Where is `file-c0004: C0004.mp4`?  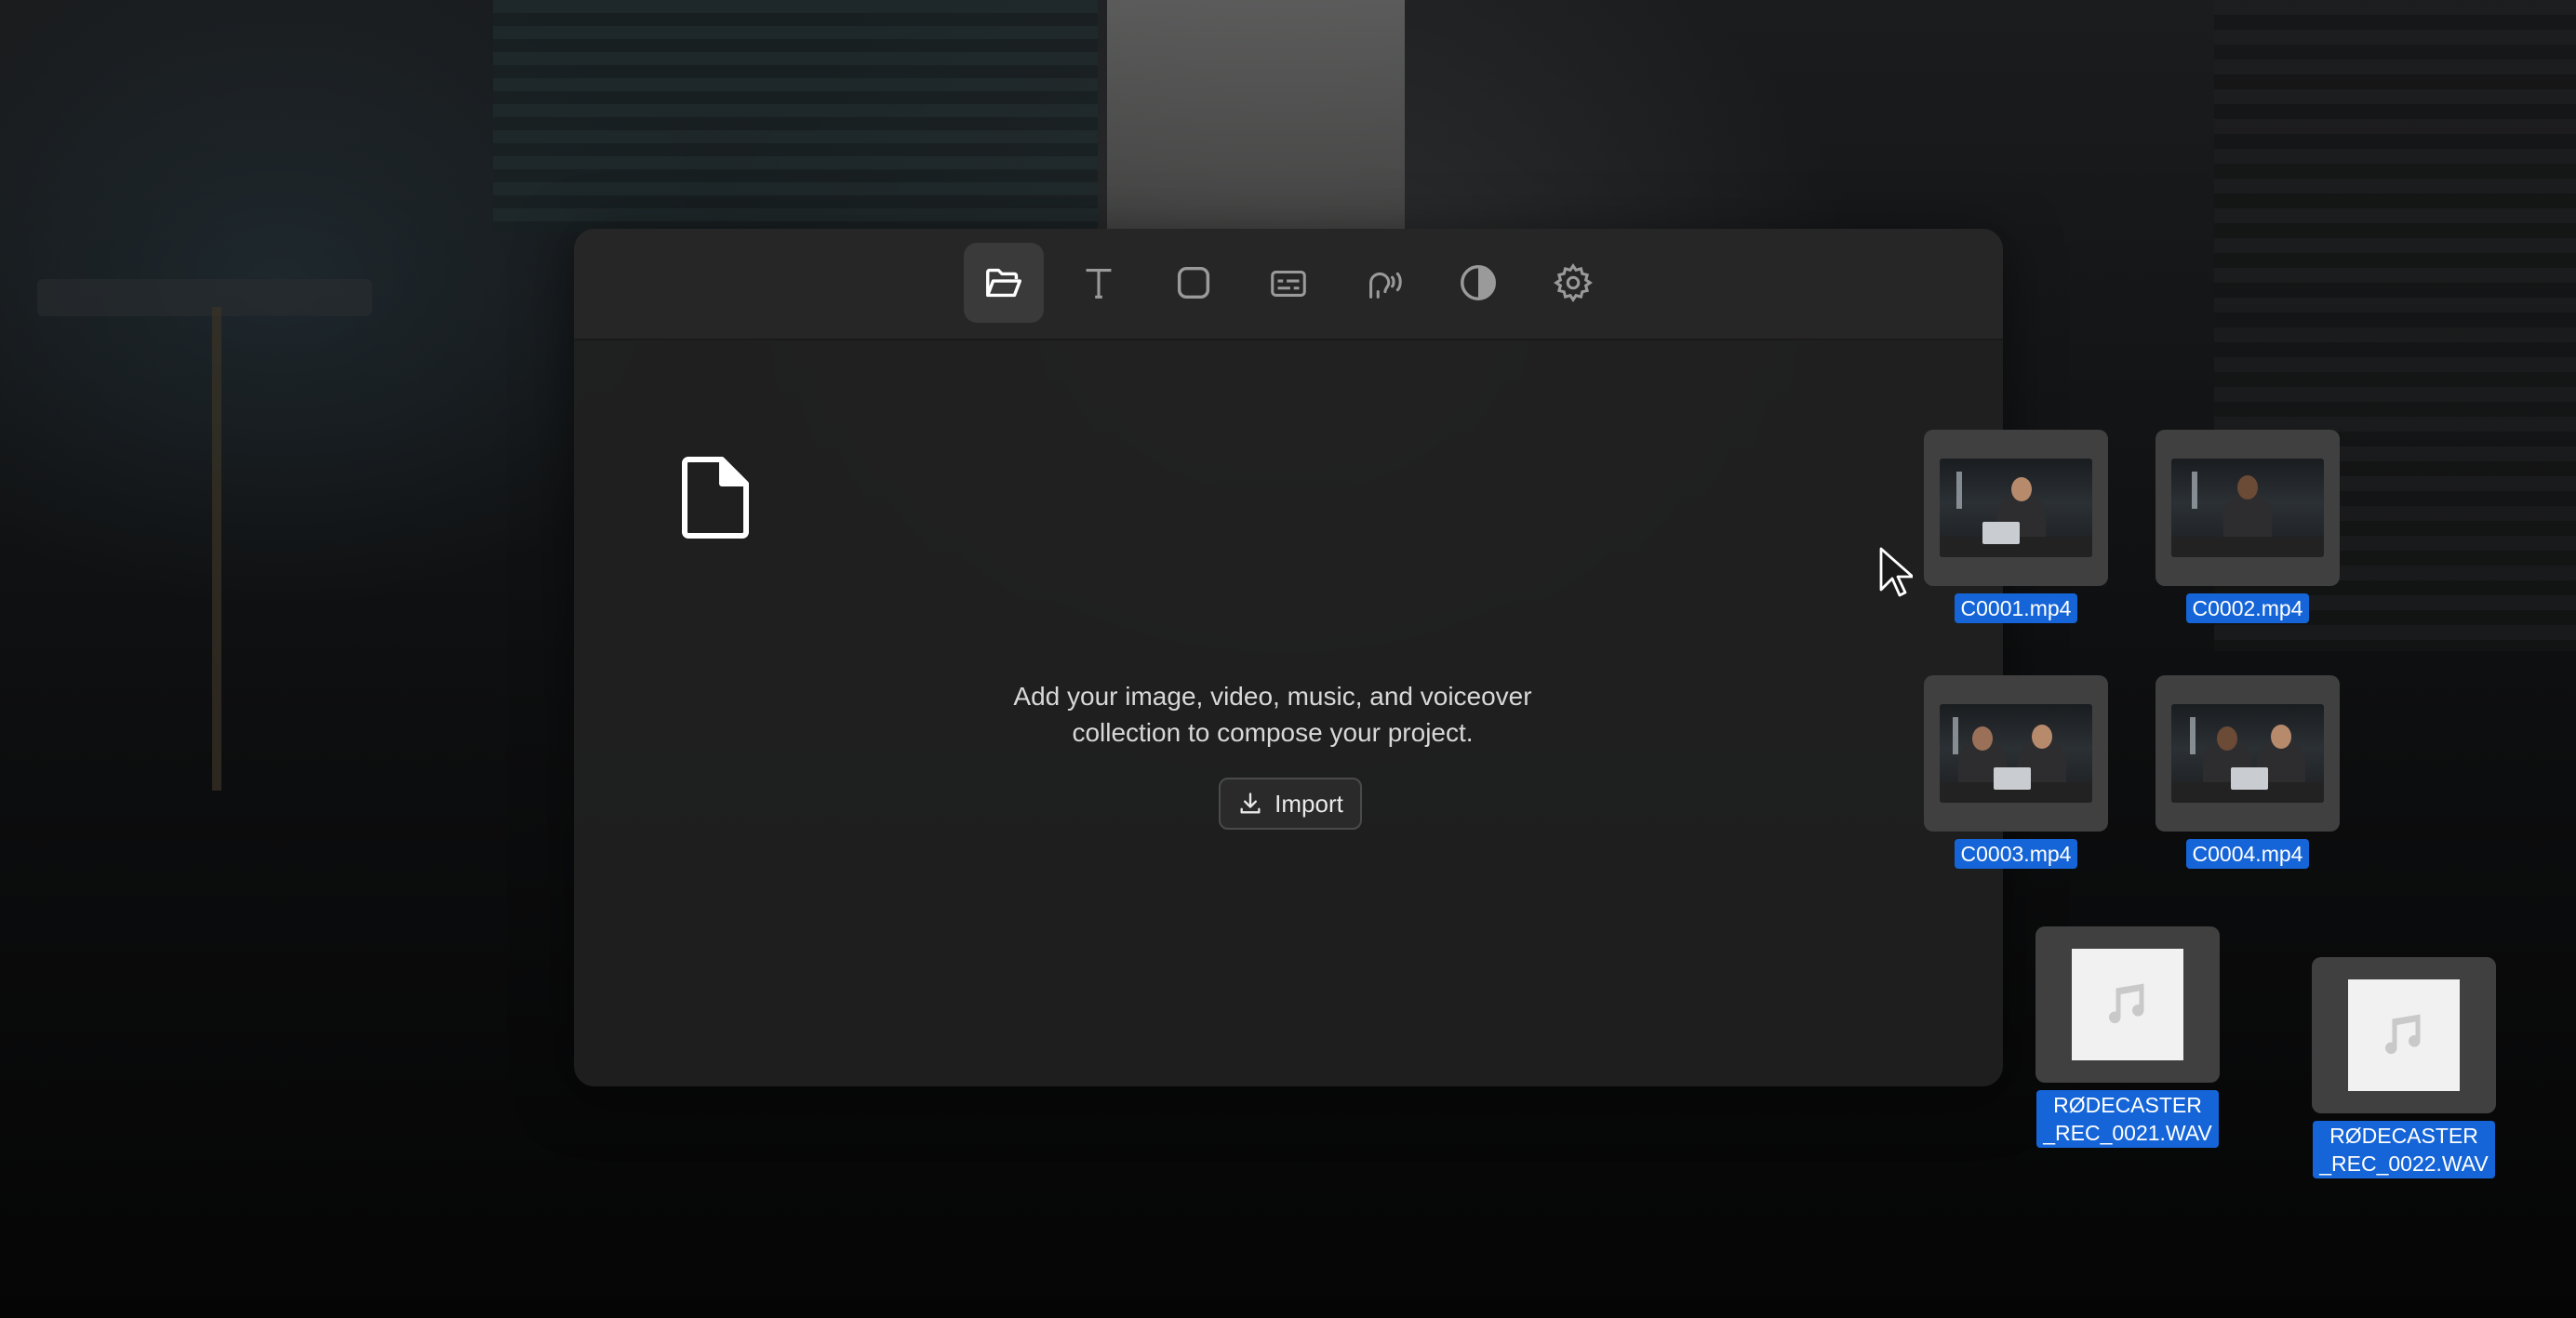 file-c0004: C0004.mp4 is located at coordinates (2248, 772).